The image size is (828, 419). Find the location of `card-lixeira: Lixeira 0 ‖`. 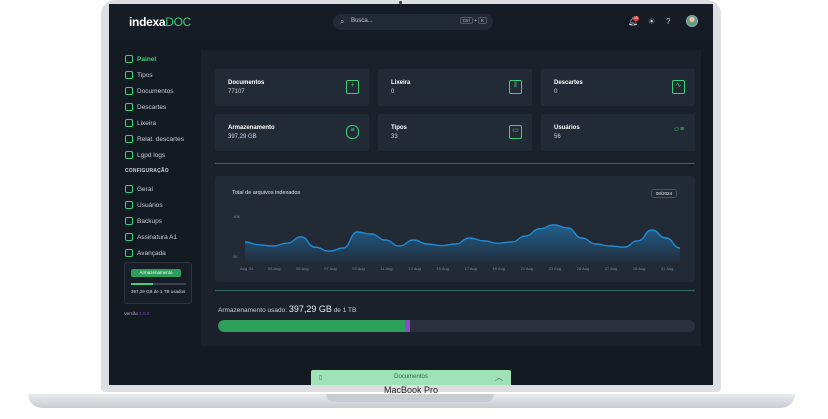

card-lixeira: Lixeira 0 ‖ is located at coordinates (455, 87).